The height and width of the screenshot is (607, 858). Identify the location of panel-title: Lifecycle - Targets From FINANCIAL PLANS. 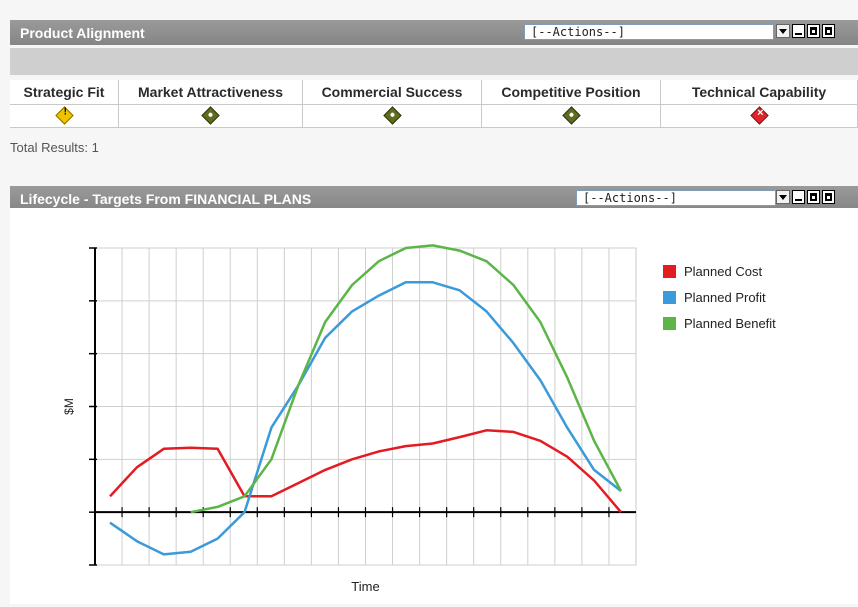
(166, 199).